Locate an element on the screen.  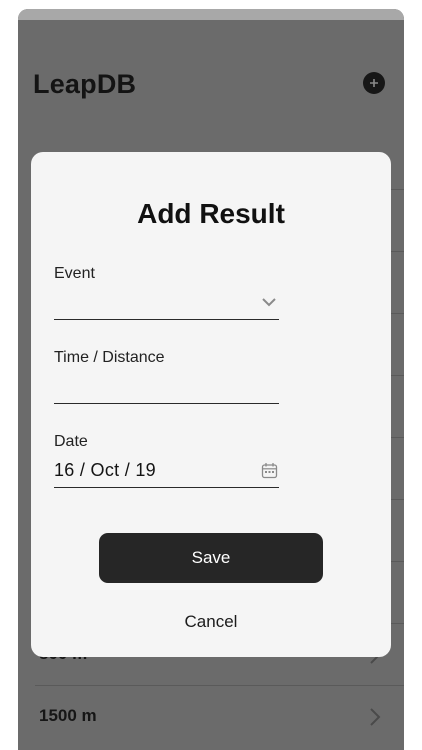
plus-circle-icon is located at coordinates (374, 83).